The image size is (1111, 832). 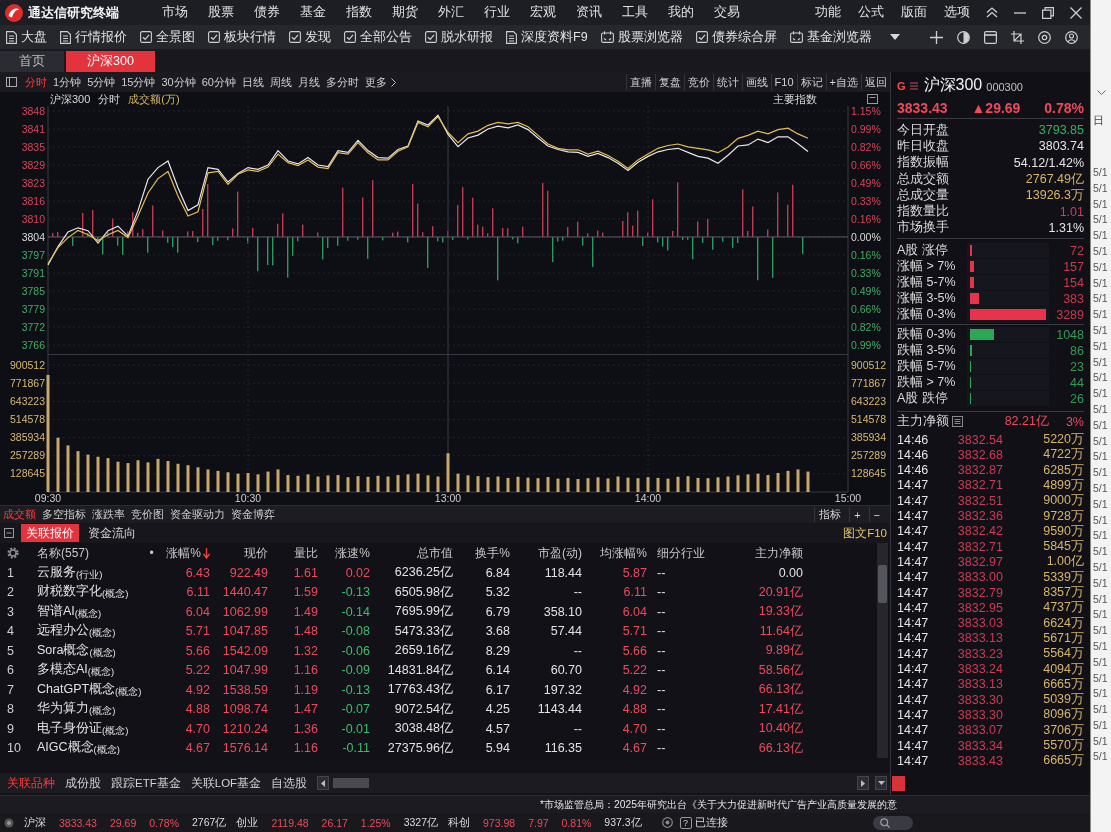 What do you see at coordinates (922, 107) in the screenshot?
I see `last-price: 3833.43` at bounding box center [922, 107].